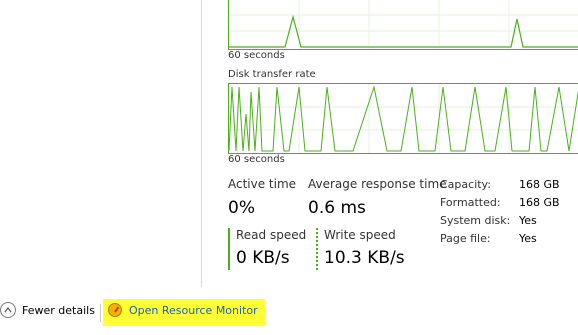 This screenshot has height=335, width=578. I want to click on disk-transfer-graph, so click(403, 118).